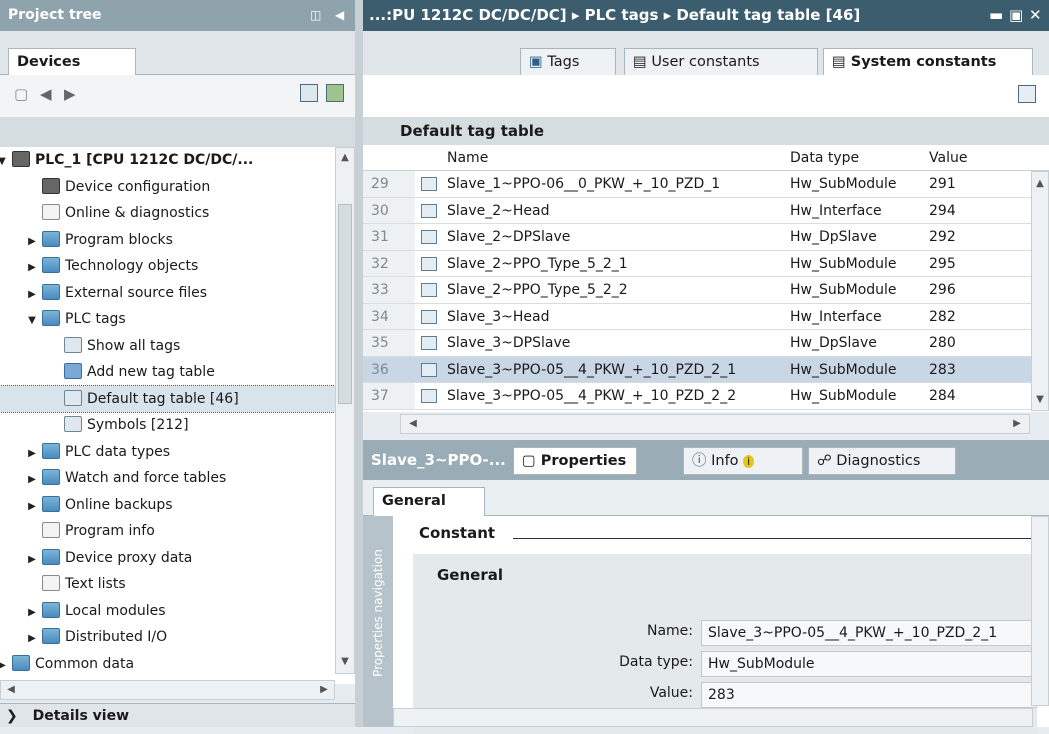  Describe the element at coordinates (1016, 15) in the screenshot. I see `restore-icon: ▣` at that location.